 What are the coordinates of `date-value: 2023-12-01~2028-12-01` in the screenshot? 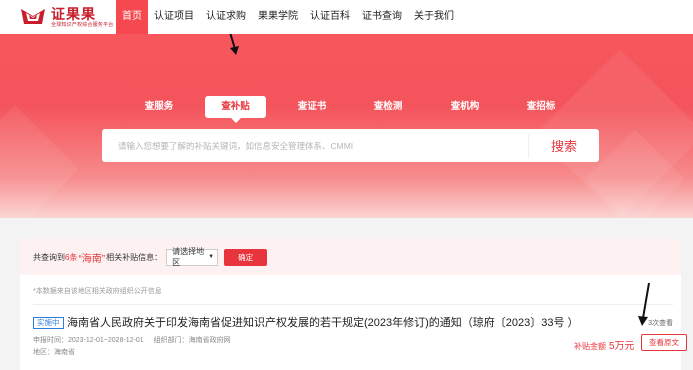 It's located at (106, 340).